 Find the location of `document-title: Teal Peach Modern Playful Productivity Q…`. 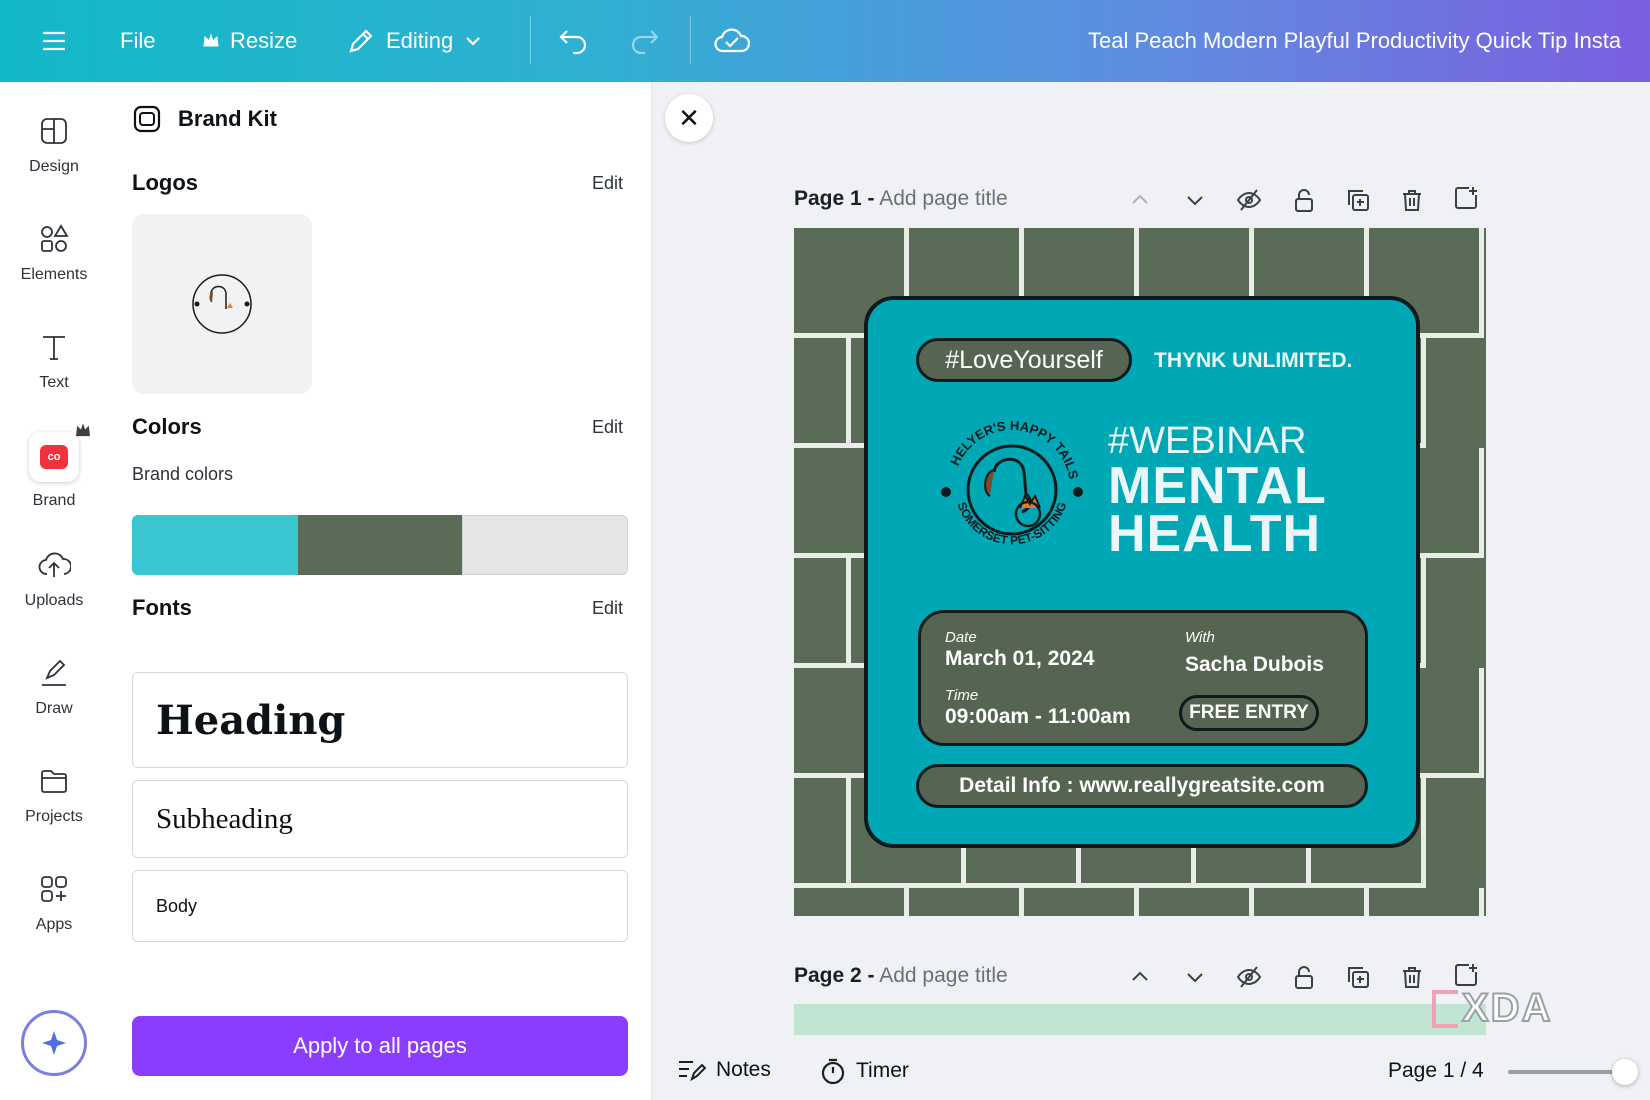

document-title: Teal Peach Modern Playful Productivity Q… is located at coordinates (1354, 41).